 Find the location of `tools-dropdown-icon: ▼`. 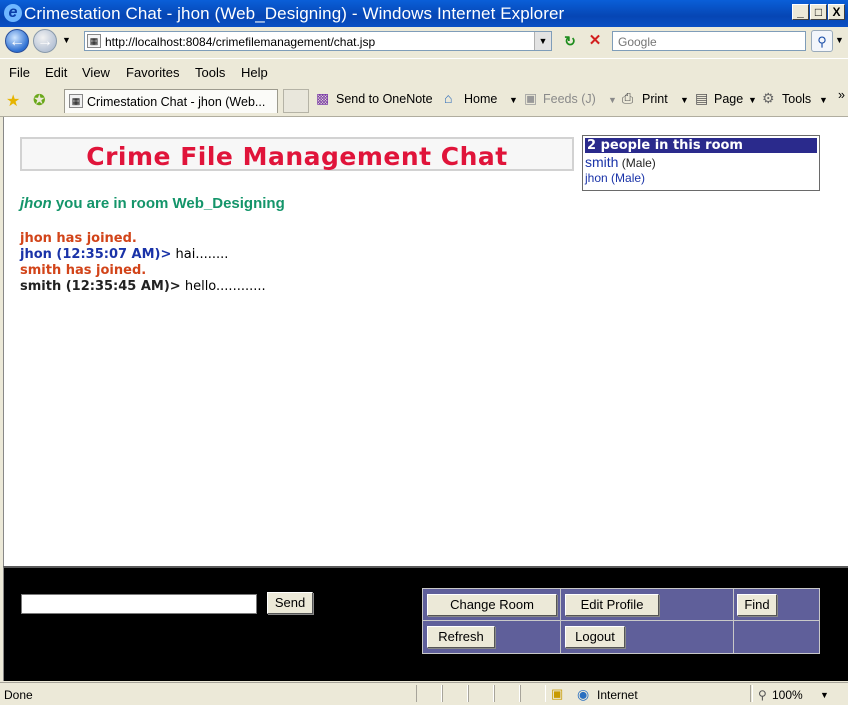

tools-dropdown-icon: ▼ is located at coordinates (823, 100).